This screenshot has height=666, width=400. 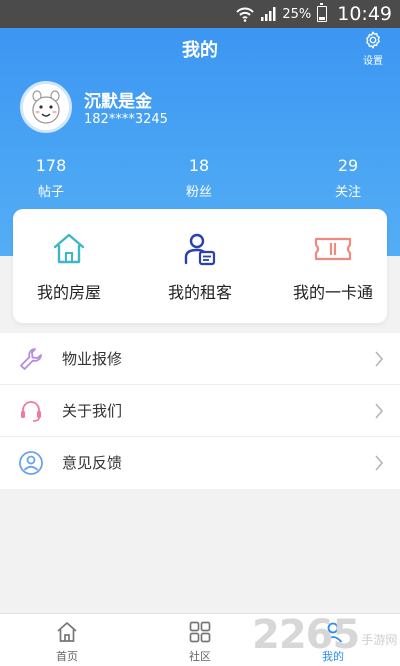 I want to click on home-icon, so click(x=67, y=632).